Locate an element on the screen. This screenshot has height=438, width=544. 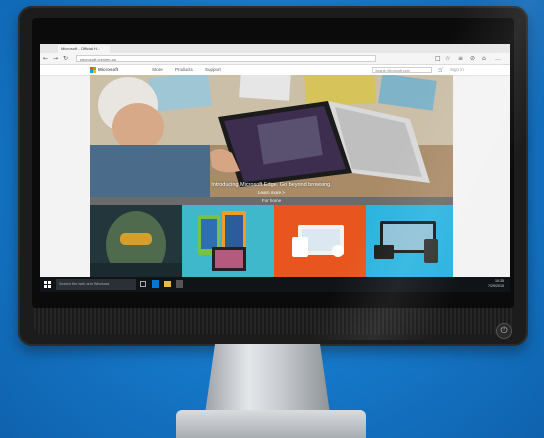
phones-art is located at coordinates (228, 241).